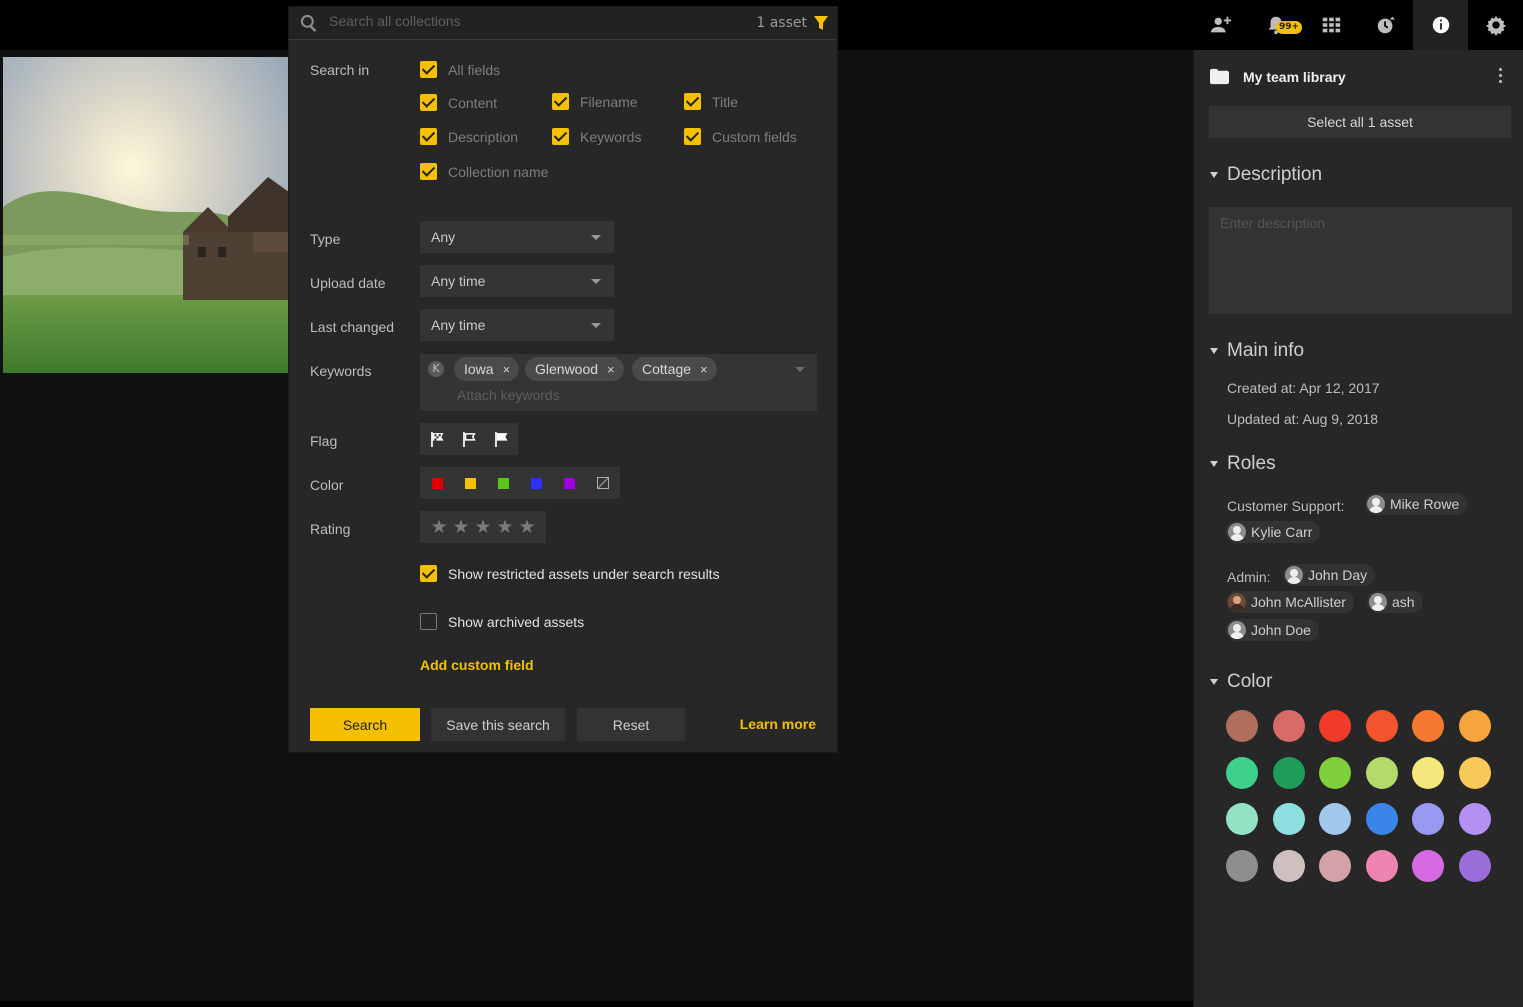  I want to click on asset-thumbnail, so click(146, 215).